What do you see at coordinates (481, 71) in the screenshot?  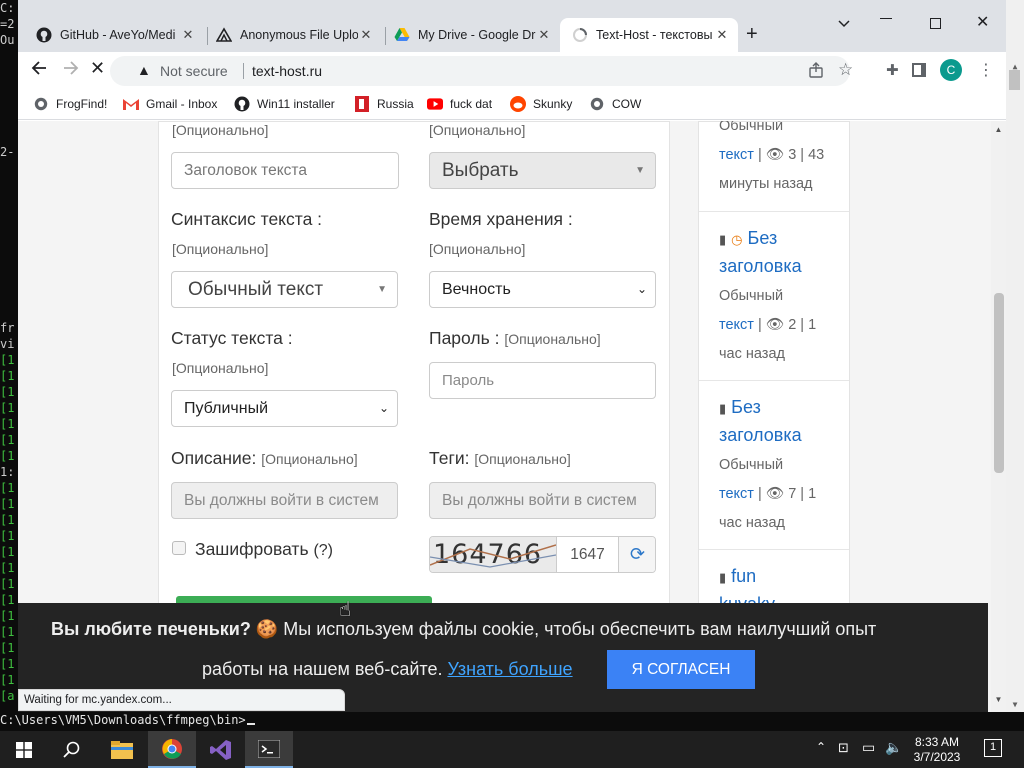 I see `address-bar: ▲ Not secure text-host.ru ☆` at bounding box center [481, 71].